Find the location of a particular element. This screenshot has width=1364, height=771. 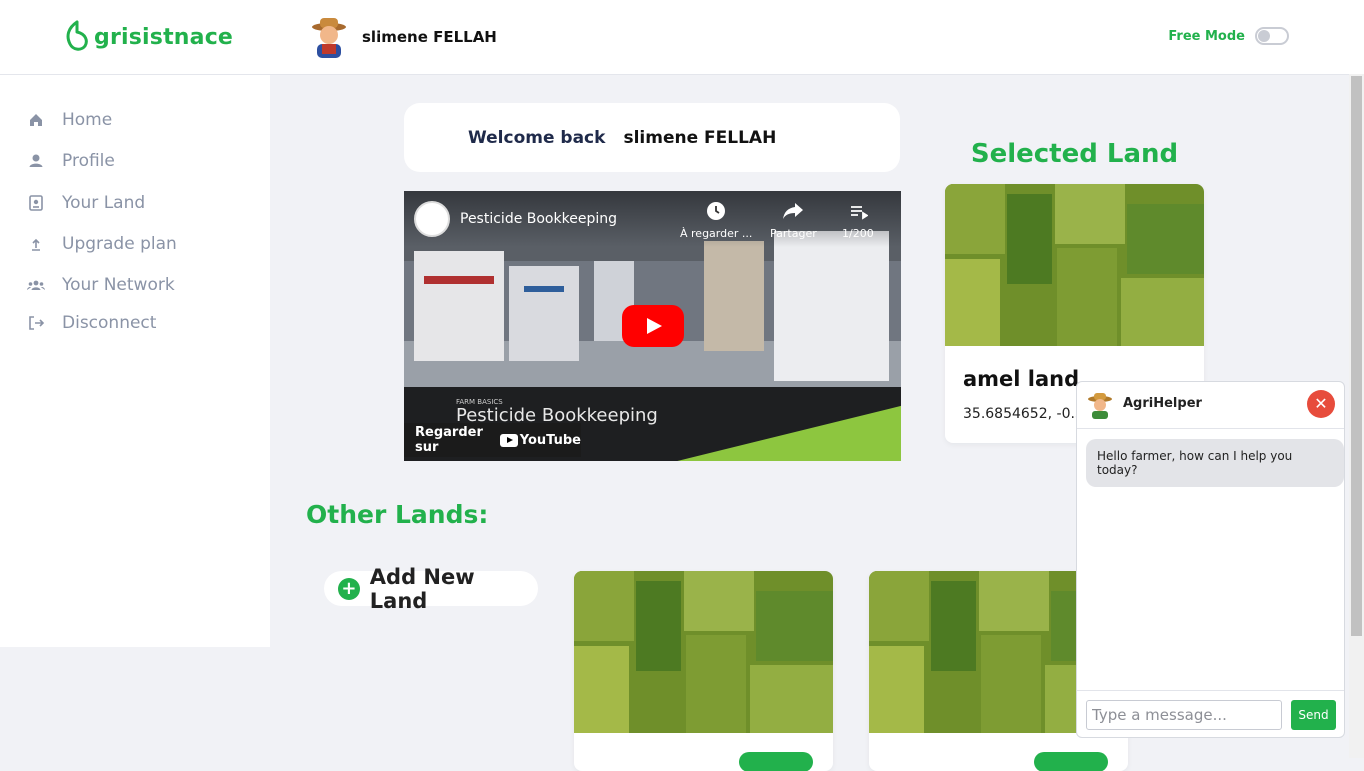

share-icon is located at coordinates (793, 211).